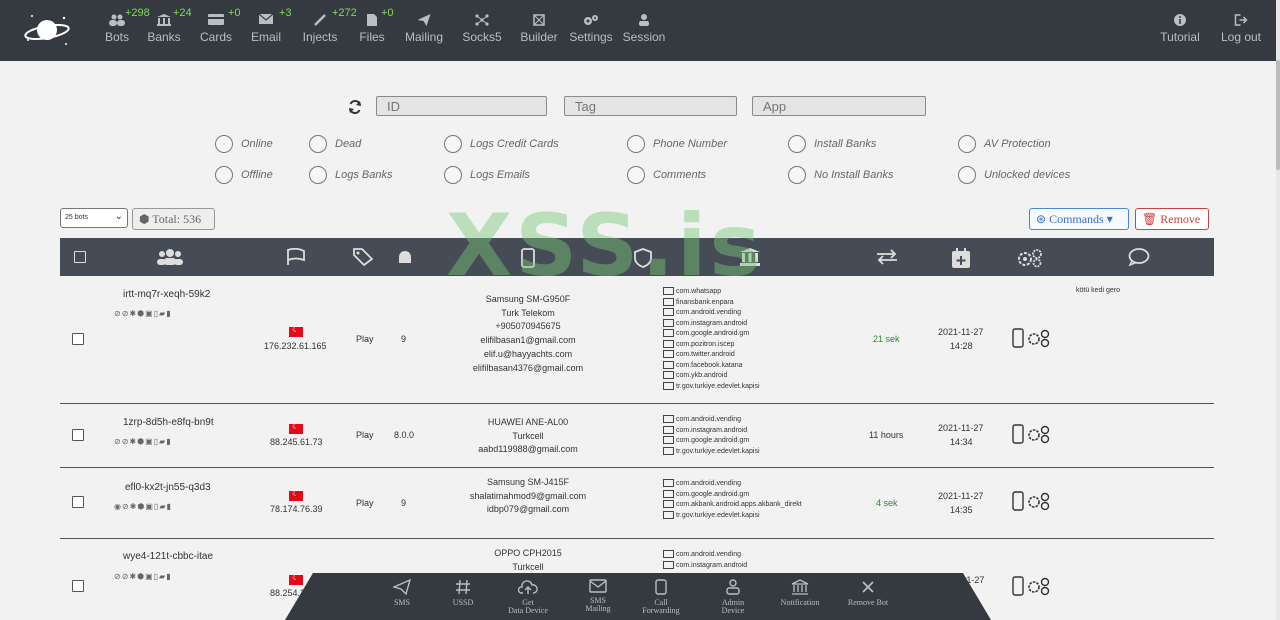 This screenshot has width=1280, height=620. I want to click on total-label: Total: 536, so click(177, 219).